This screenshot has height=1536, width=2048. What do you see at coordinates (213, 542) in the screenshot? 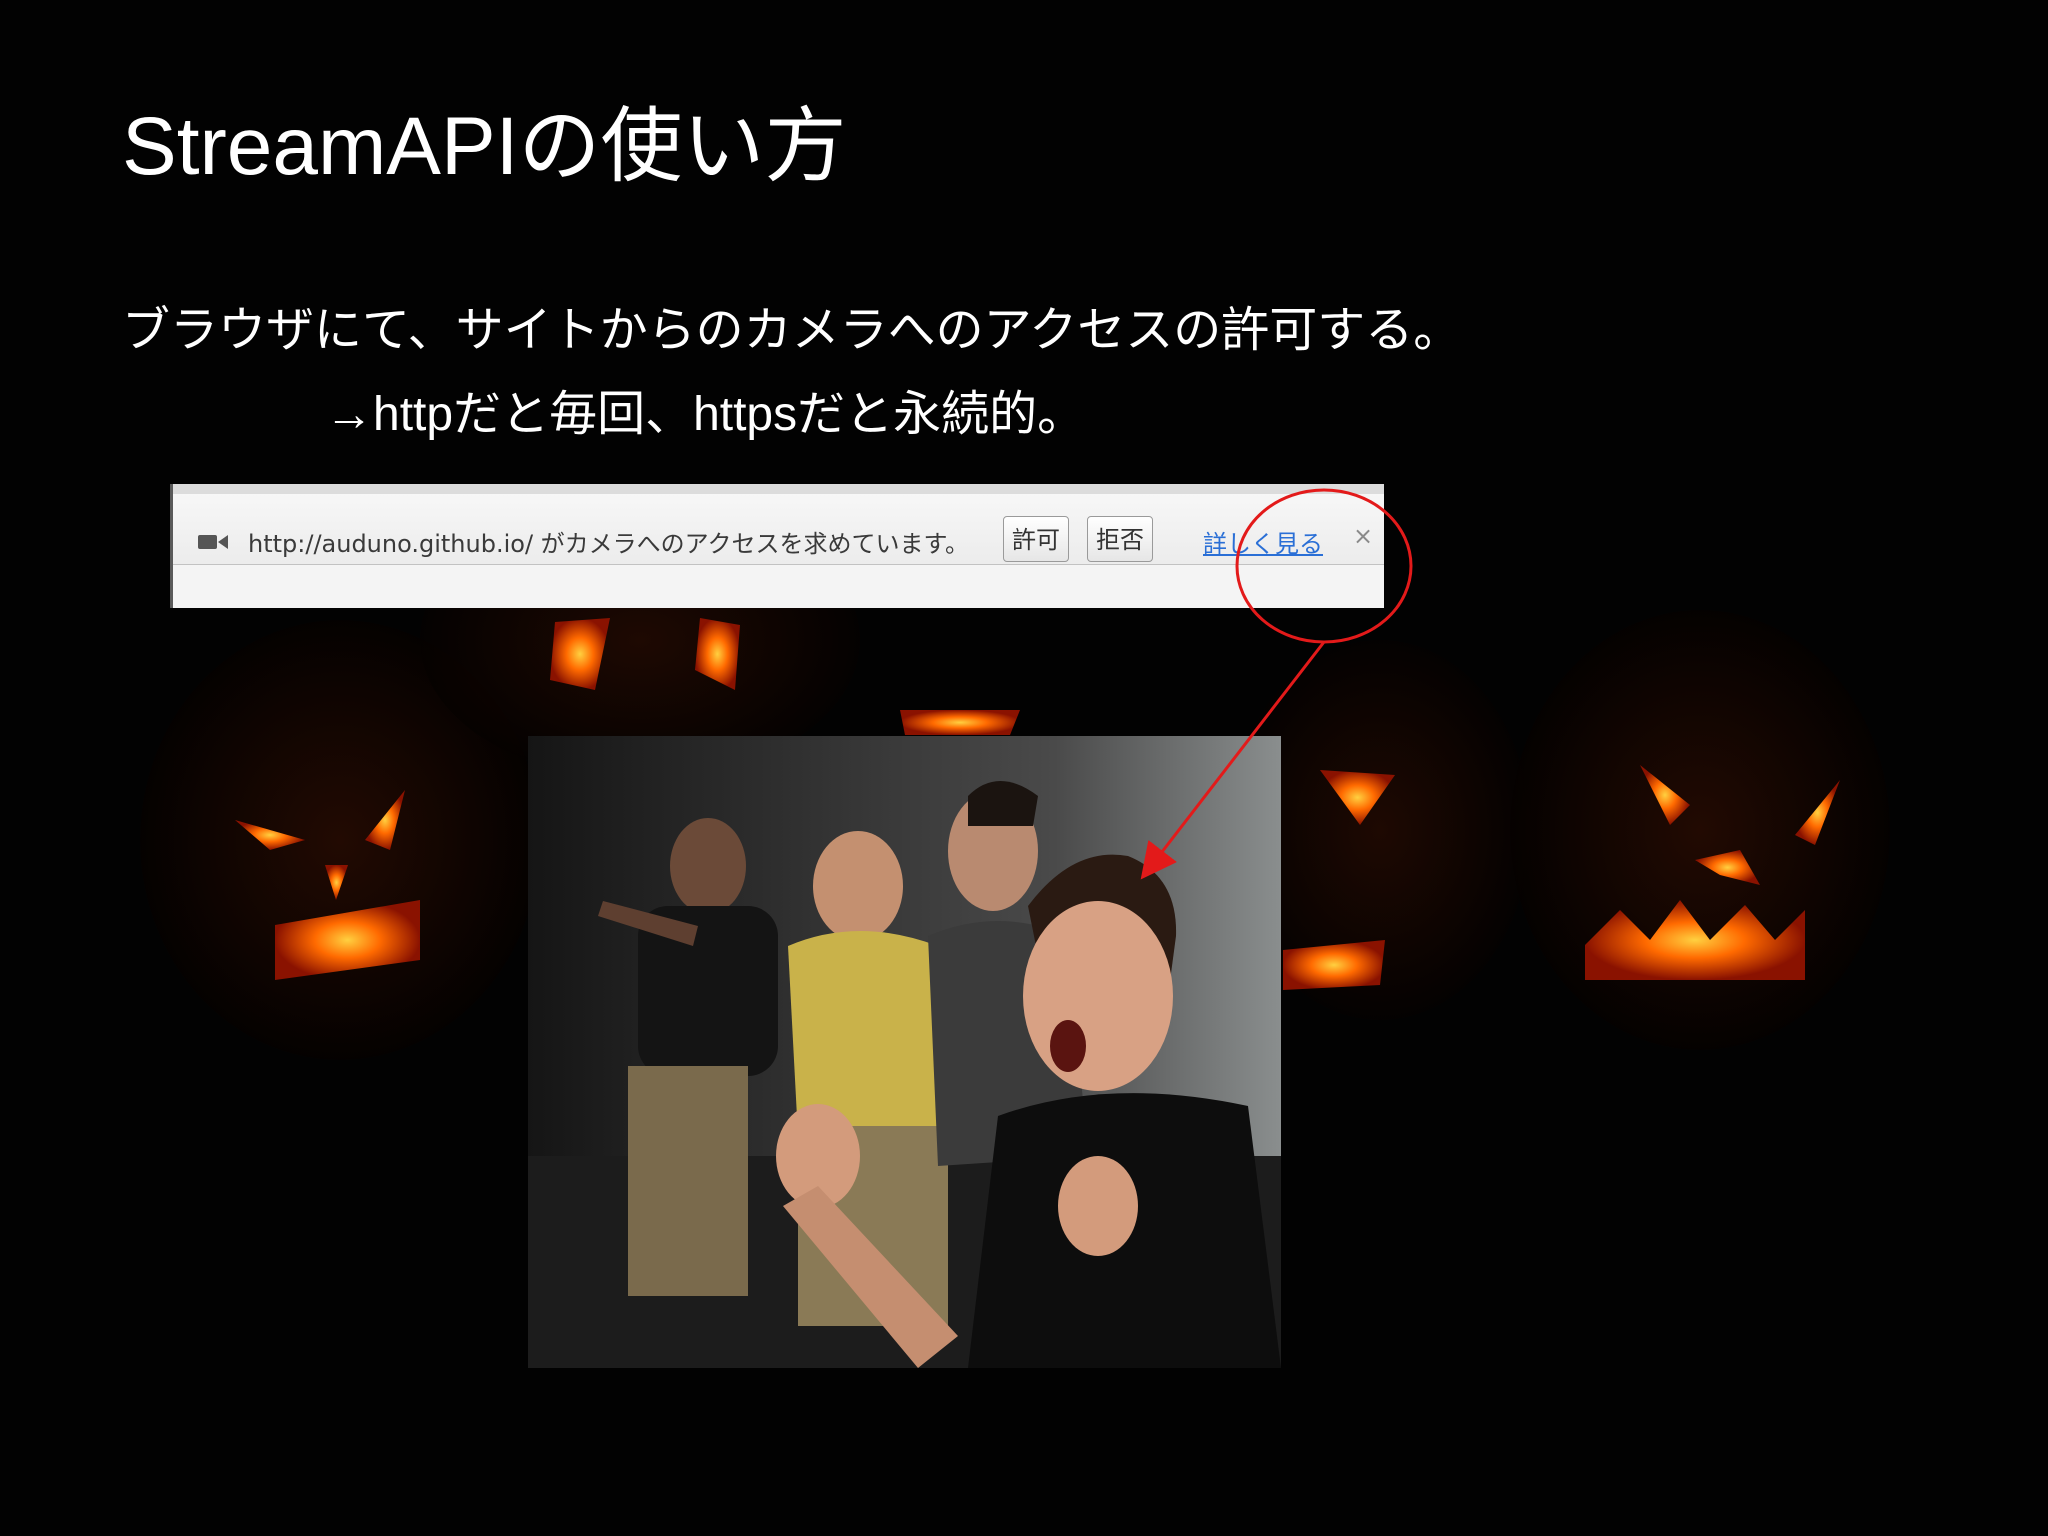
I see `video-camera-icon` at bounding box center [213, 542].